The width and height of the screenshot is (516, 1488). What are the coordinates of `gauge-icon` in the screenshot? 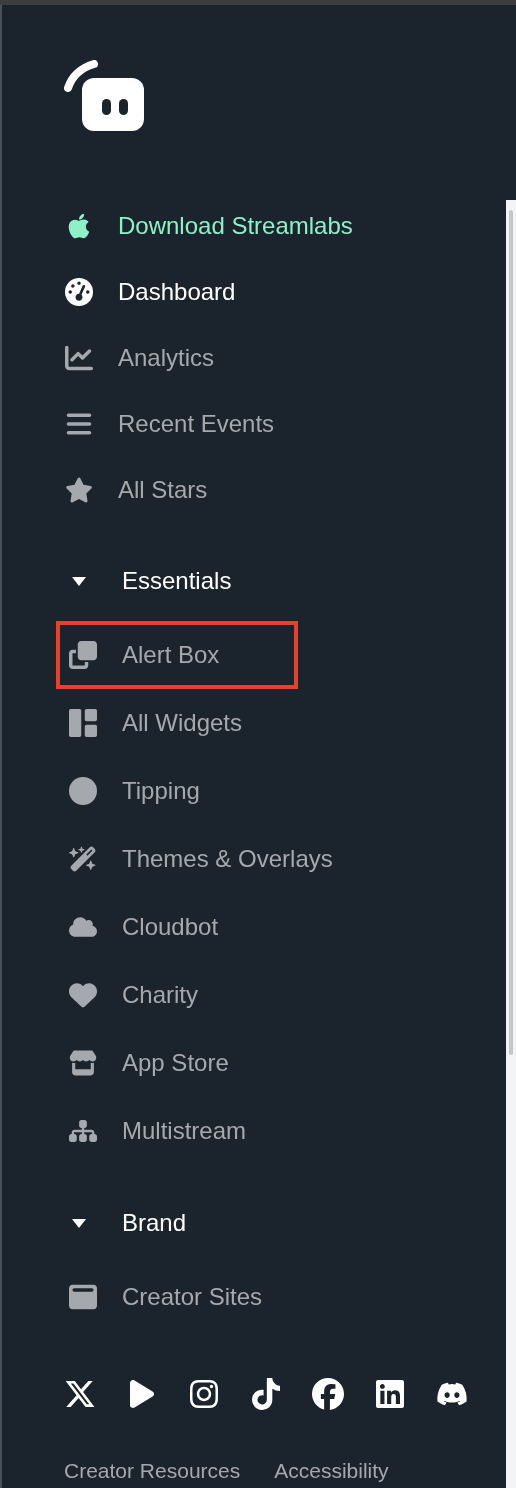 It's located at (79, 292).